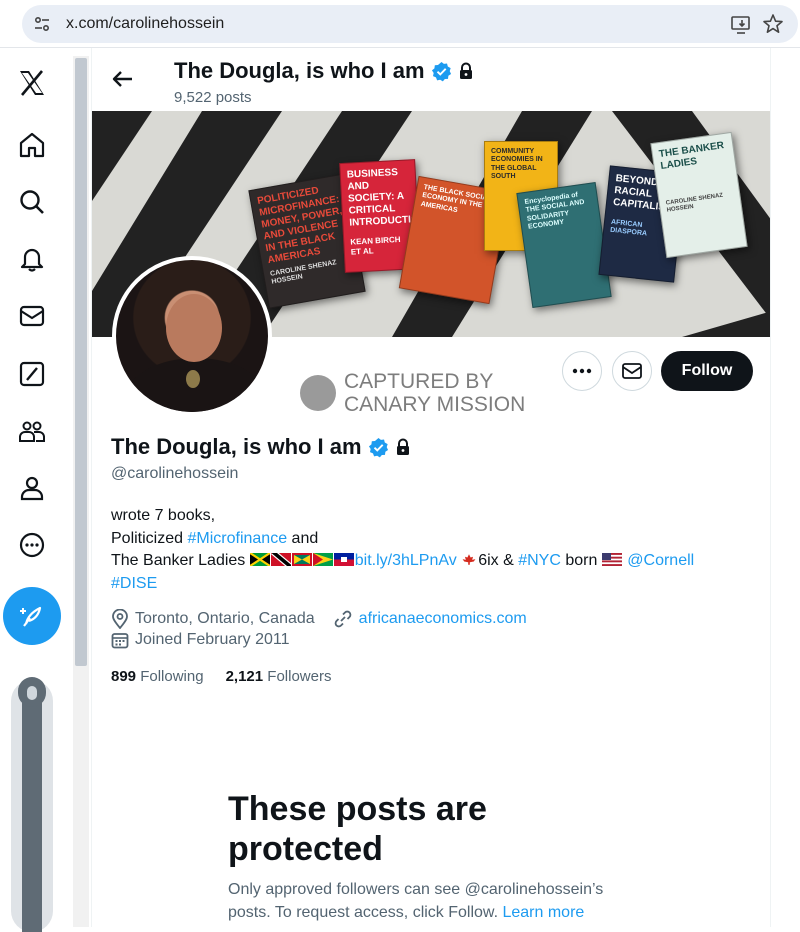 The height and width of the screenshot is (932, 800). What do you see at coordinates (236, 446) in the screenshot?
I see `profile-name-text: The Dougla, is who I am` at bounding box center [236, 446].